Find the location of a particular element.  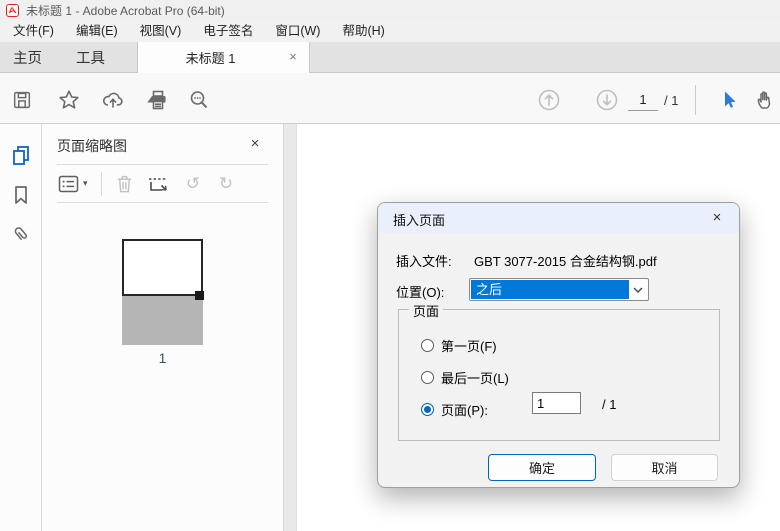

menu-file: 文件(F) is located at coordinates (33, 31).